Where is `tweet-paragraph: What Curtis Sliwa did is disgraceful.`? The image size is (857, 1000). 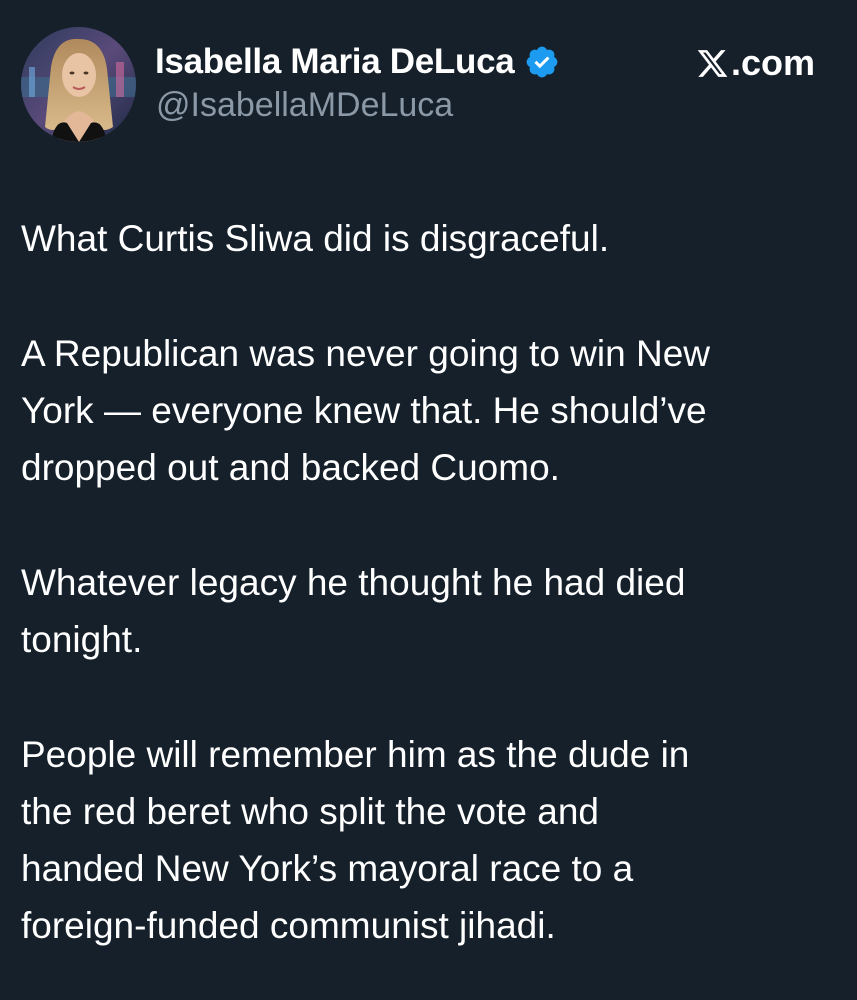 tweet-paragraph: What Curtis Sliwa did is disgraceful. is located at coordinates (315, 238).